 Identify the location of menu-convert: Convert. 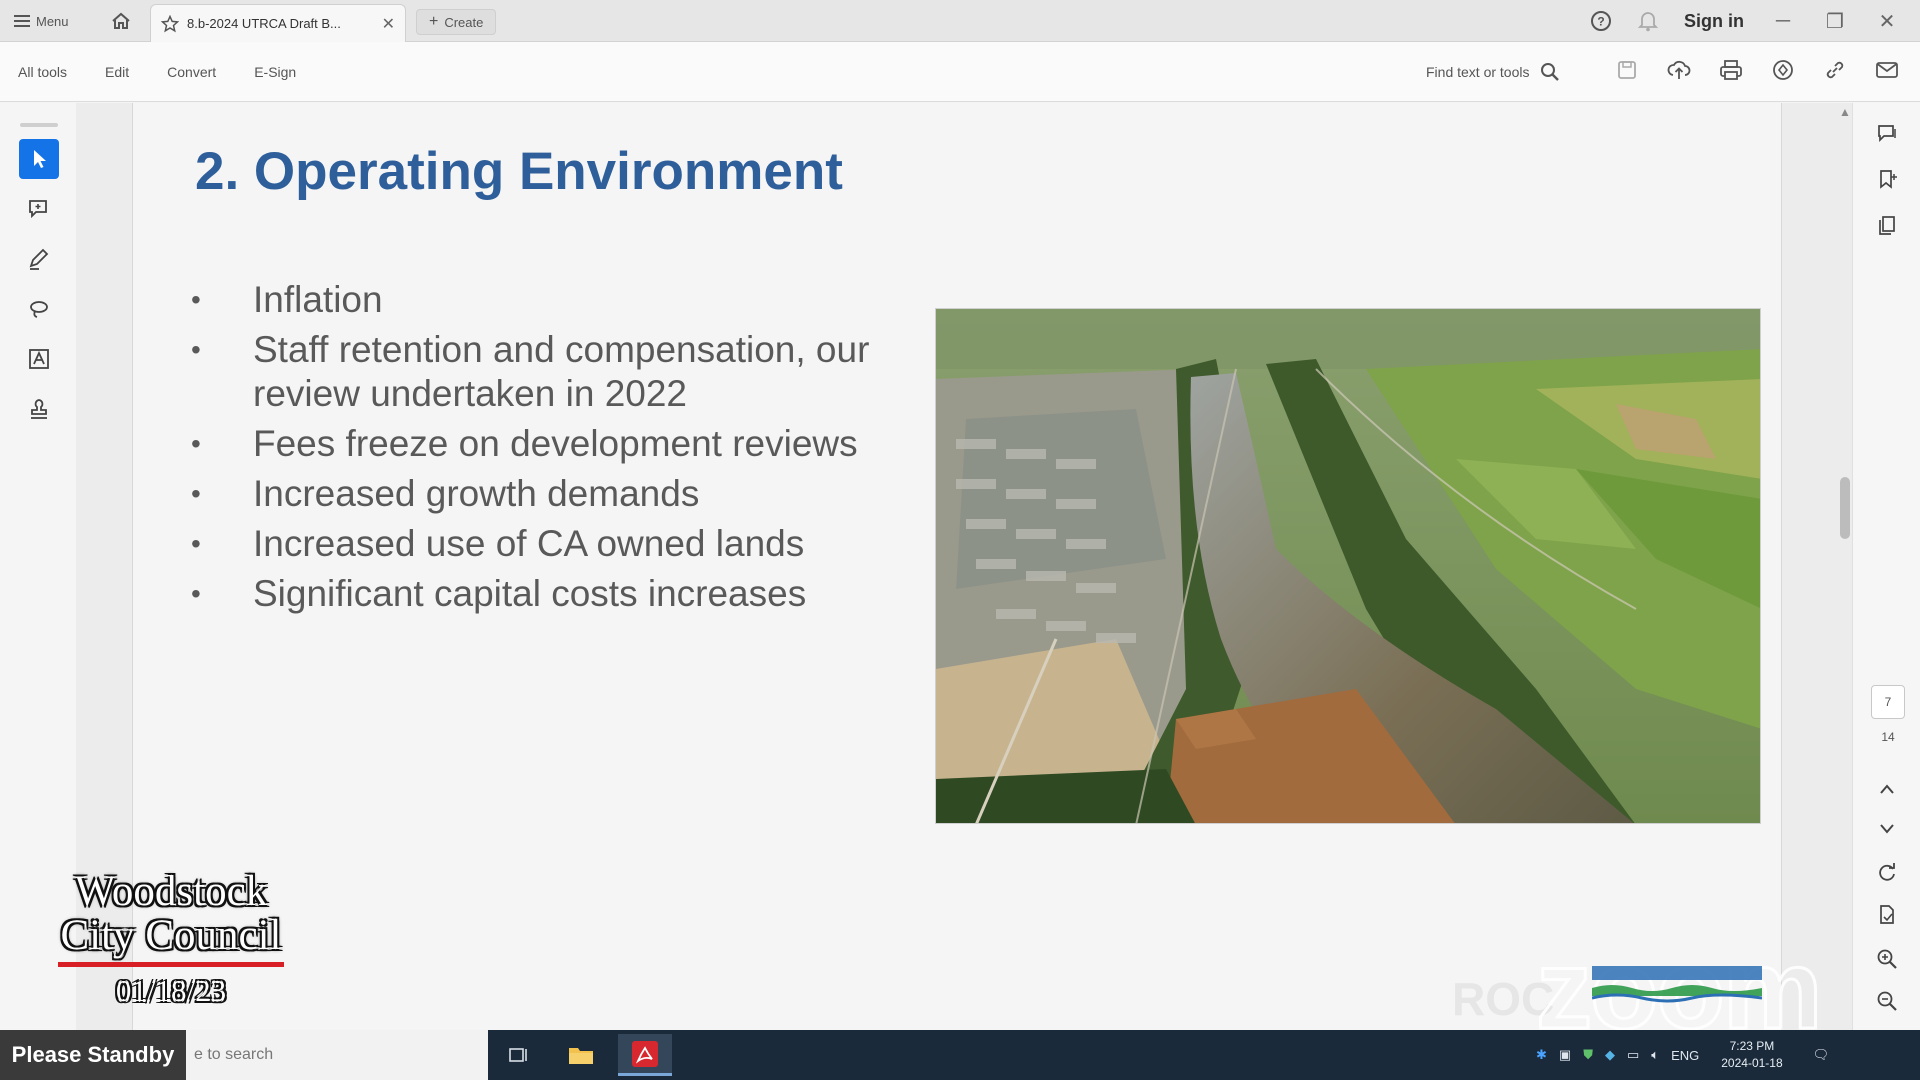
(191, 72).